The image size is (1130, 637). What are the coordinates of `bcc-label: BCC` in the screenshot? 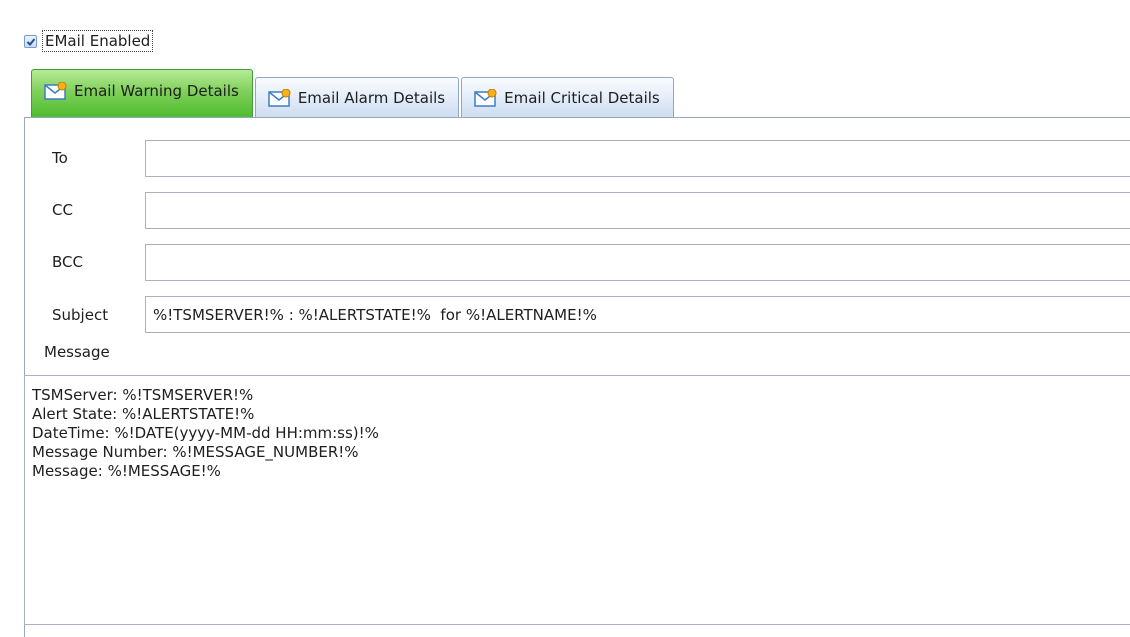 It's located at (67, 262).